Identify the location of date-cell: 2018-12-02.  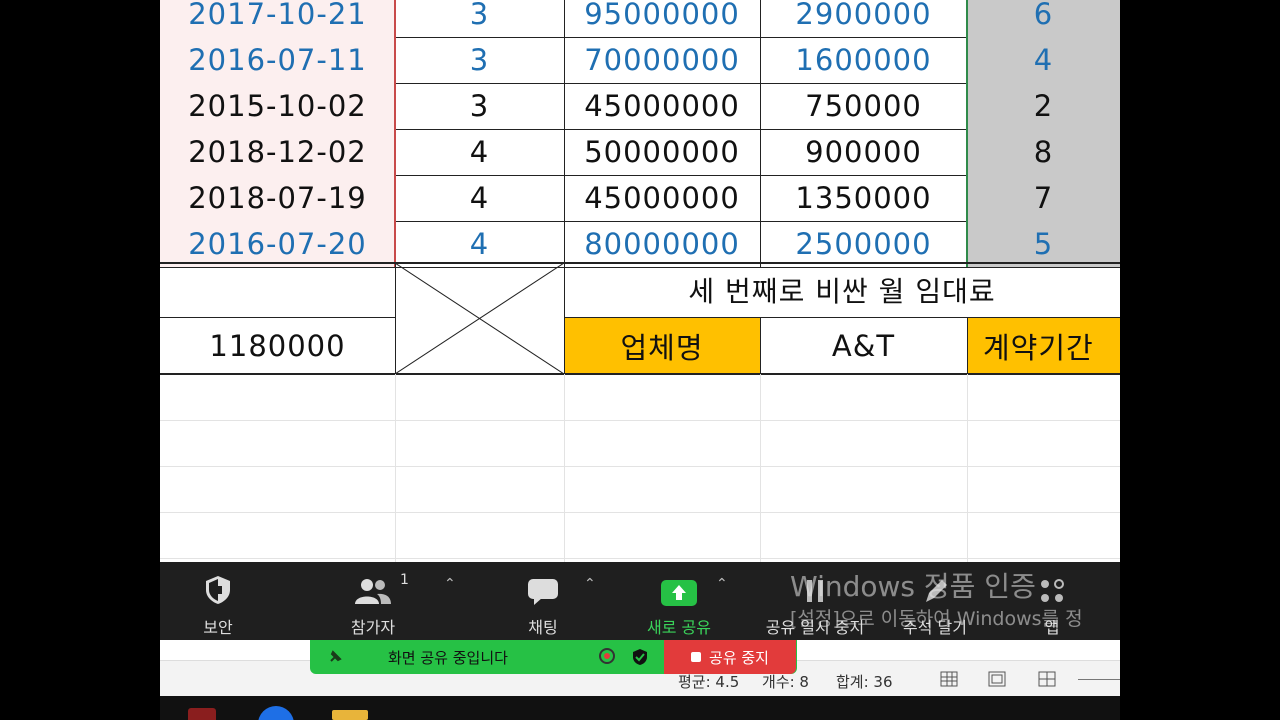
(277, 152).